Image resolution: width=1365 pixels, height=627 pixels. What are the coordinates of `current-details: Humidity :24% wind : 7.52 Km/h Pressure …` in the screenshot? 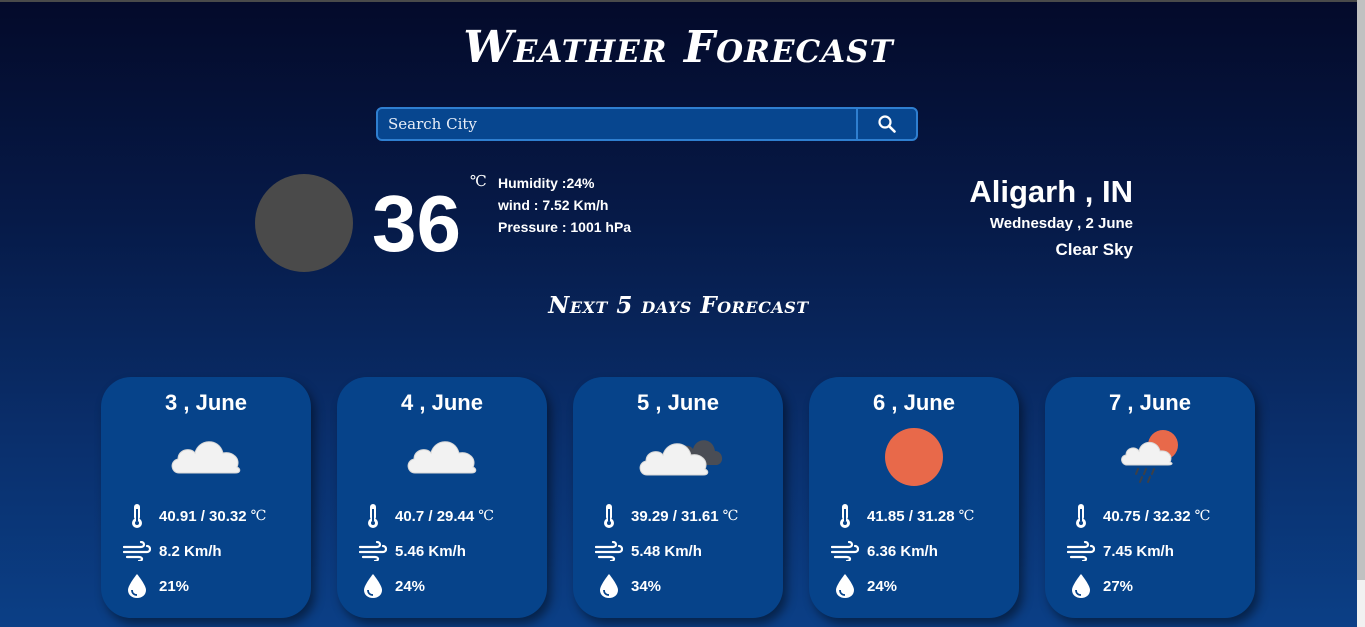 It's located at (564, 205).